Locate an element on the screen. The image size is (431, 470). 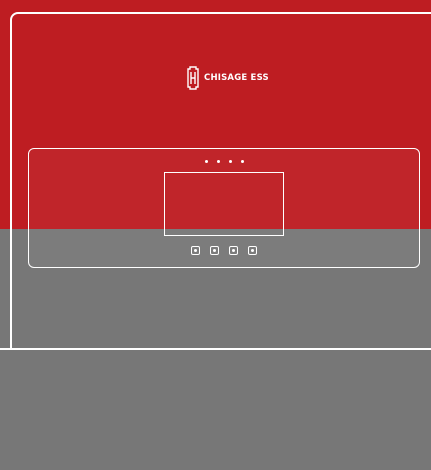
control-buttons is located at coordinates (224, 250).